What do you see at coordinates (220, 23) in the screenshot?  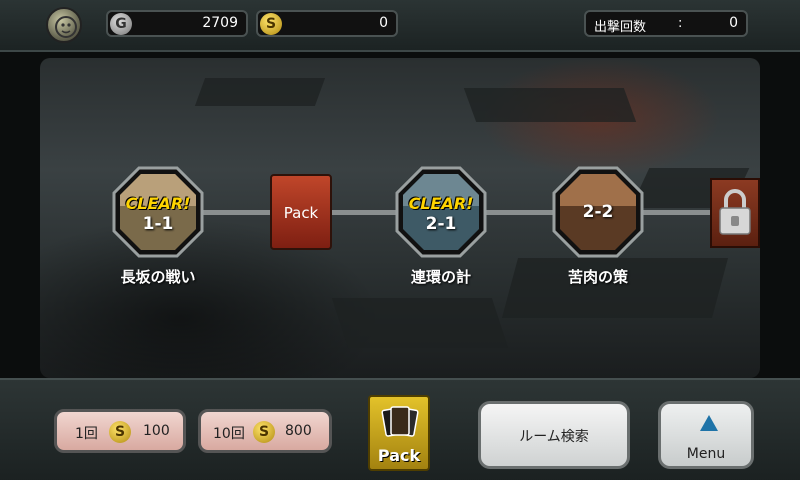 I see `gold-amount: 2709` at bounding box center [220, 23].